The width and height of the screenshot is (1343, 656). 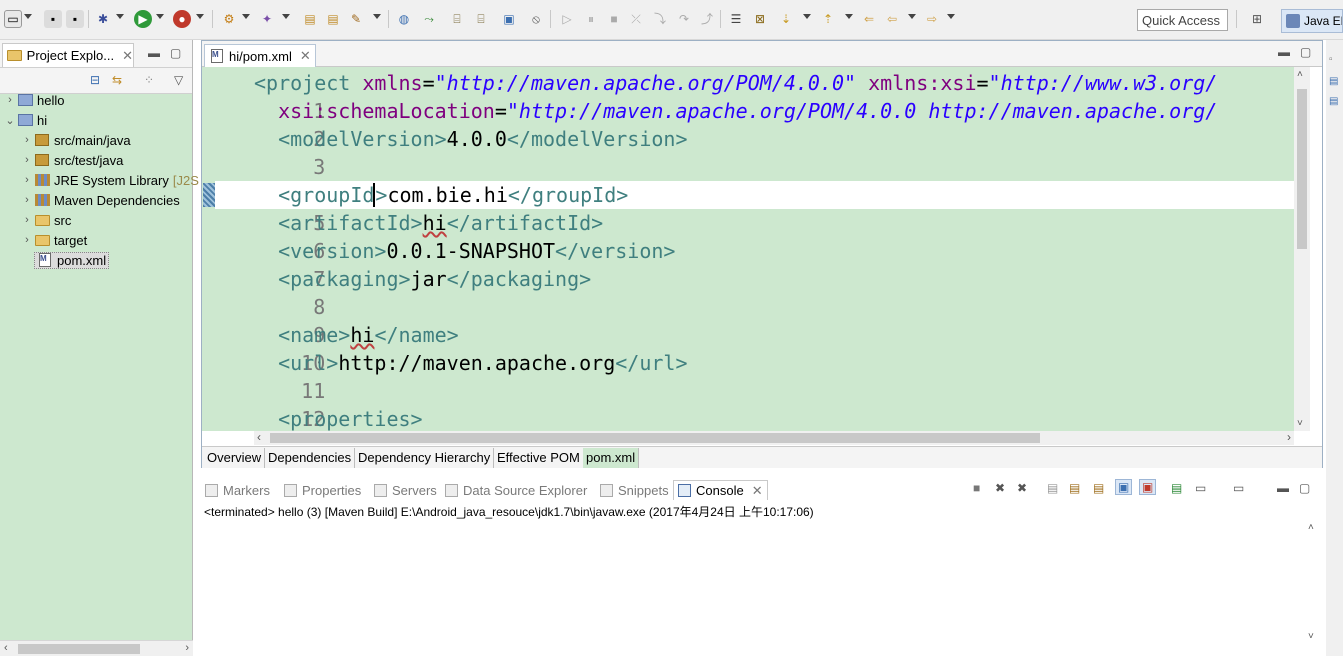 What do you see at coordinates (310, 19) in the screenshot?
I see `open-type-icon: ▤` at bounding box center [310, 19].